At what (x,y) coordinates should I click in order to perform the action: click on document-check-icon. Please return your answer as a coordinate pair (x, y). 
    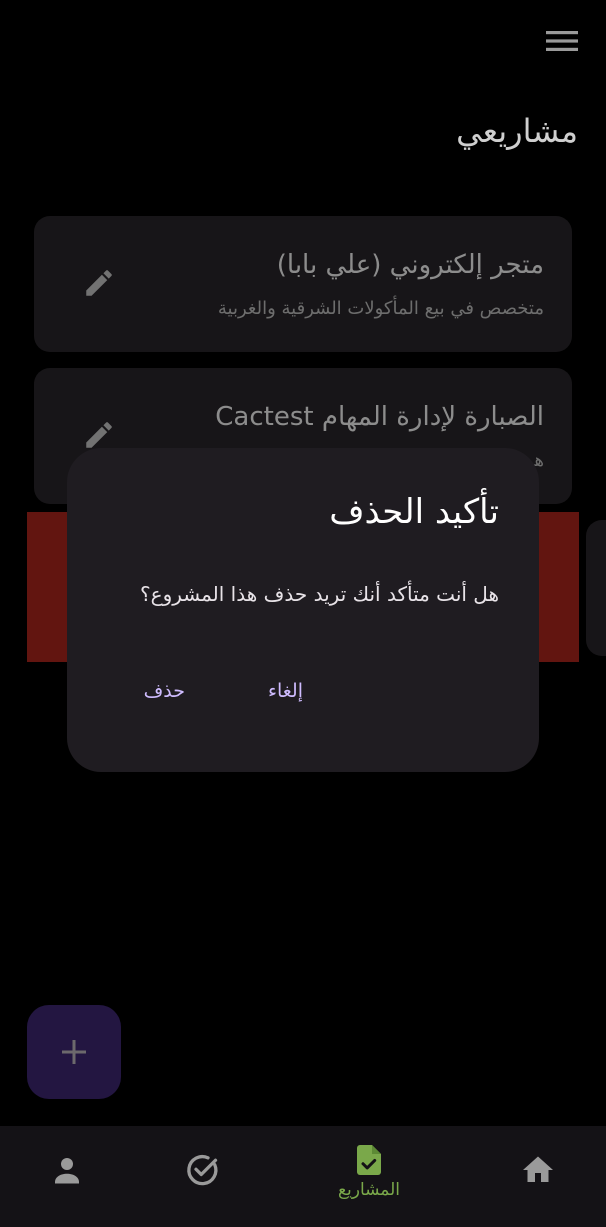
    Looking at the image, I should click on (369, 1160).